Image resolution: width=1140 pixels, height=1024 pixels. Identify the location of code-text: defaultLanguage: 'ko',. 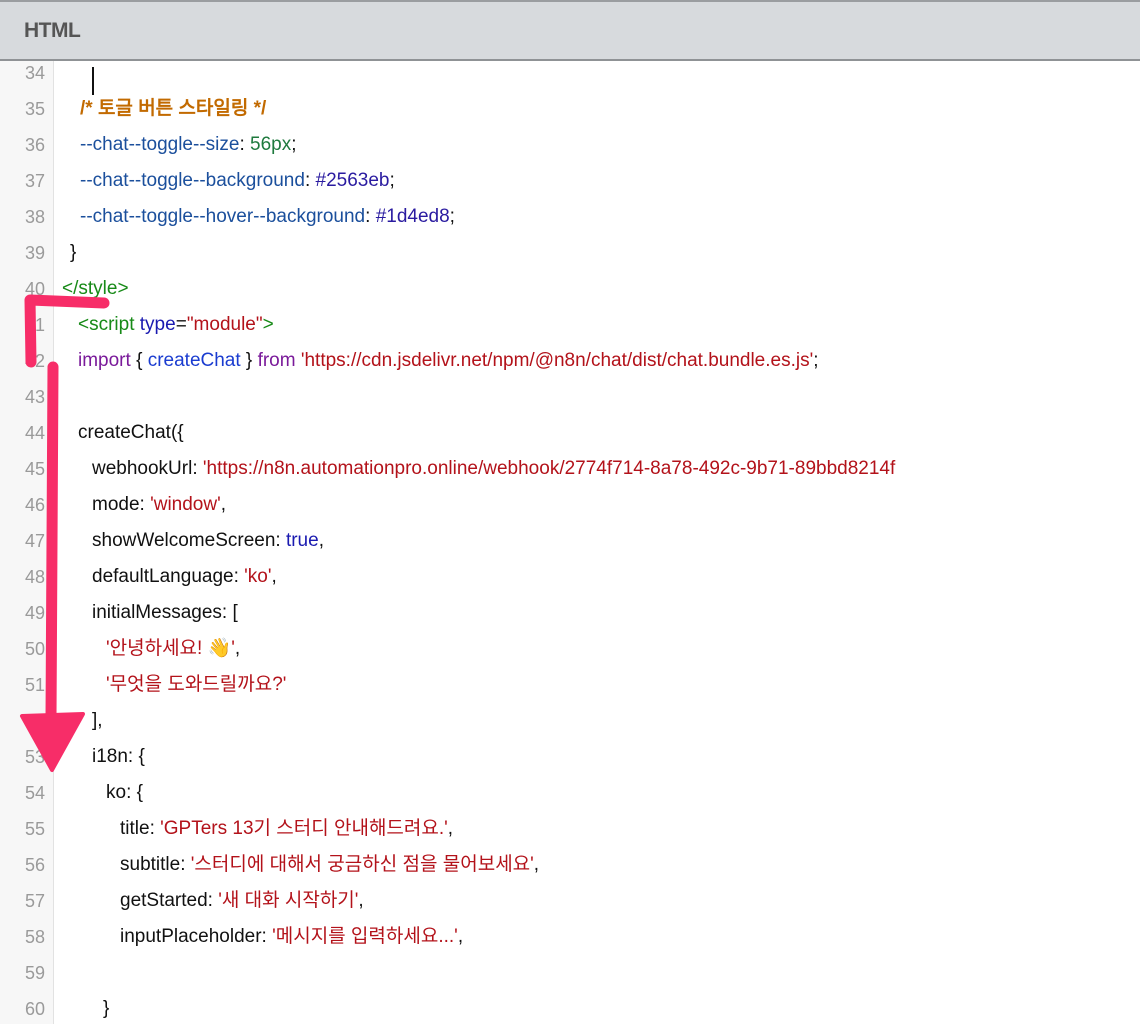
(184, 577).